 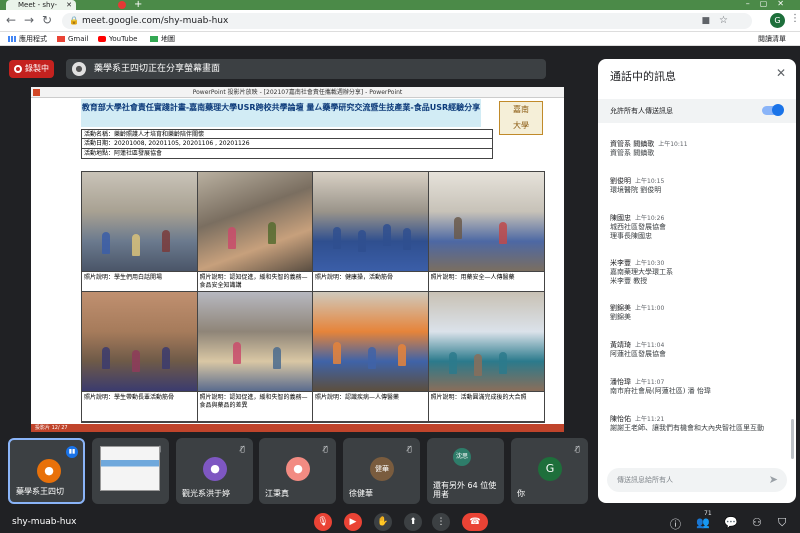 I want to click on message-text: 環境醫院 劉俊明, so click(x=636, y=190).